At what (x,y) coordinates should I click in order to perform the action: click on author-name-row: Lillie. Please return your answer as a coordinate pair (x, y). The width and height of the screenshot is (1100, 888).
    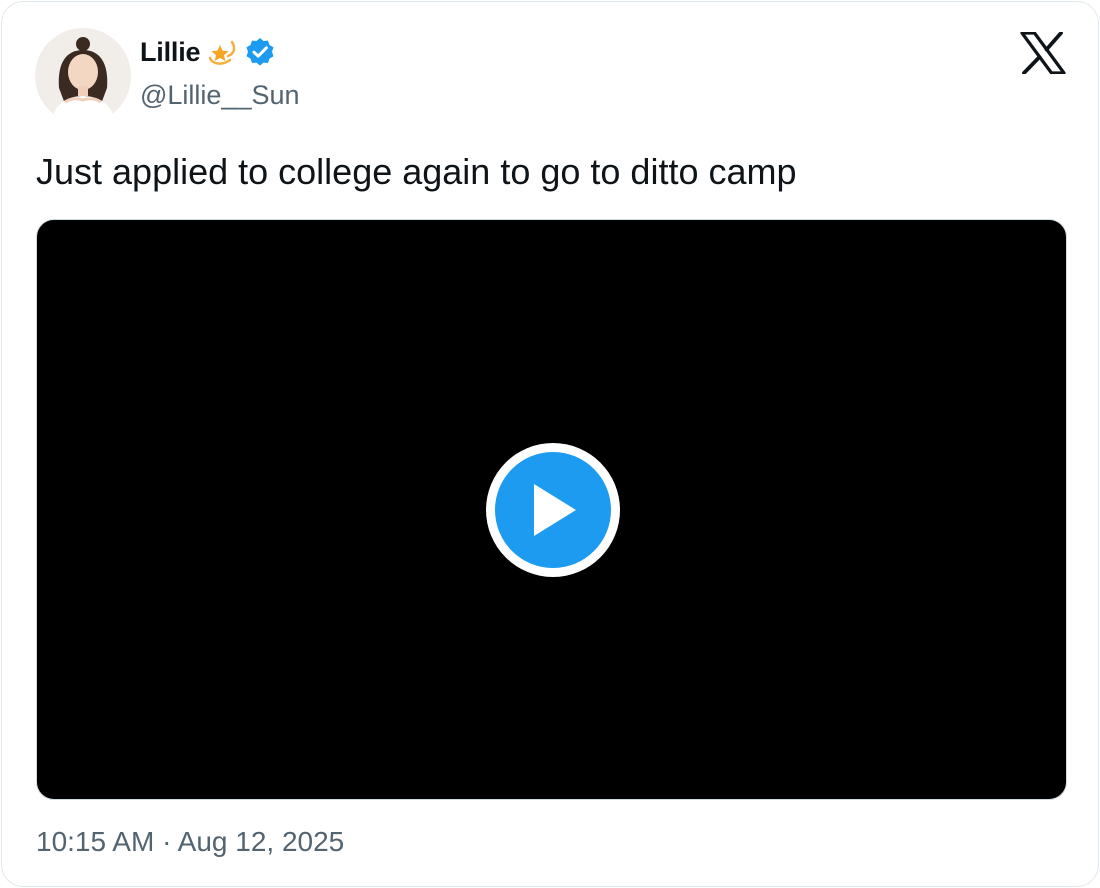
    Looking at the image, I should click on (208, 52).